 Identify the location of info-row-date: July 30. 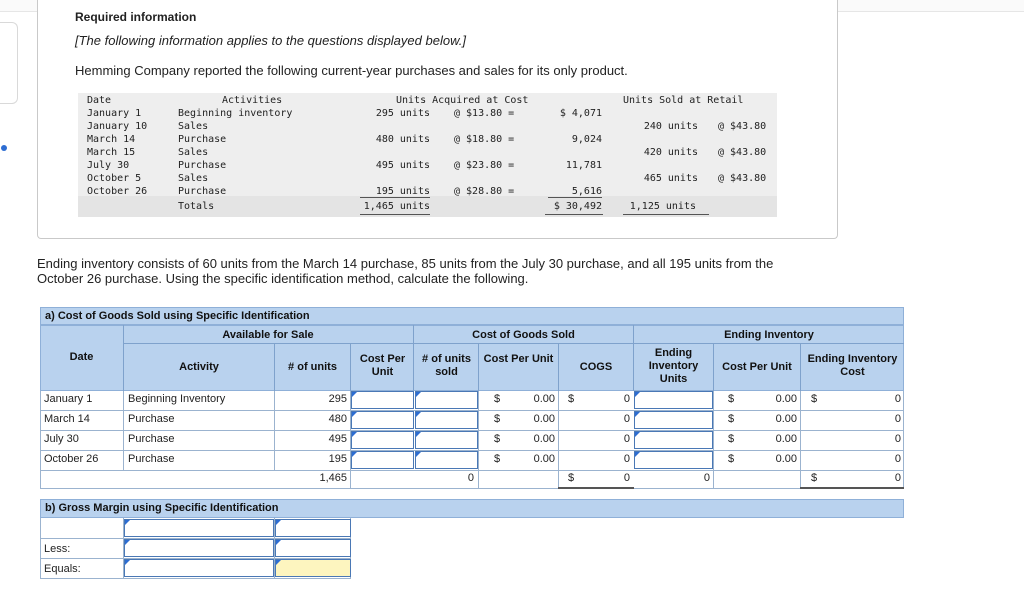
(108, 165).